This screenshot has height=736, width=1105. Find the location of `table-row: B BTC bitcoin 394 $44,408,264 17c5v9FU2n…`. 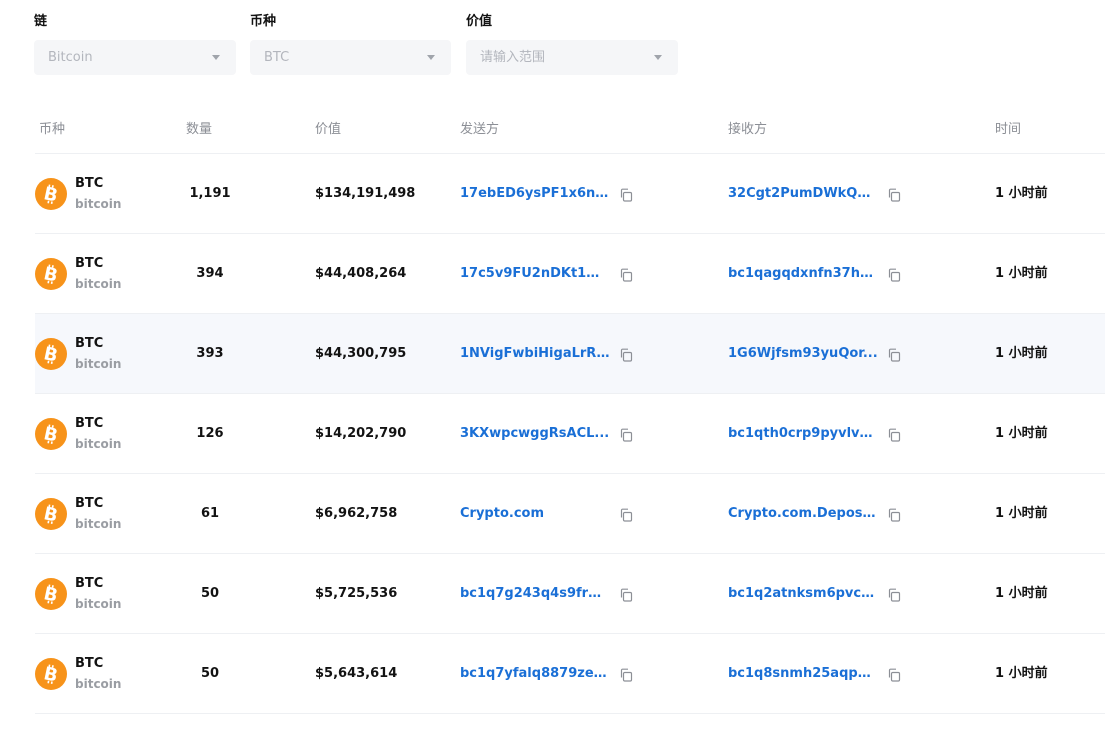

table-row: B BTC bitcoin 394 $44,408,264 17c5v9FU2n… is located at coordinates (570, 274).